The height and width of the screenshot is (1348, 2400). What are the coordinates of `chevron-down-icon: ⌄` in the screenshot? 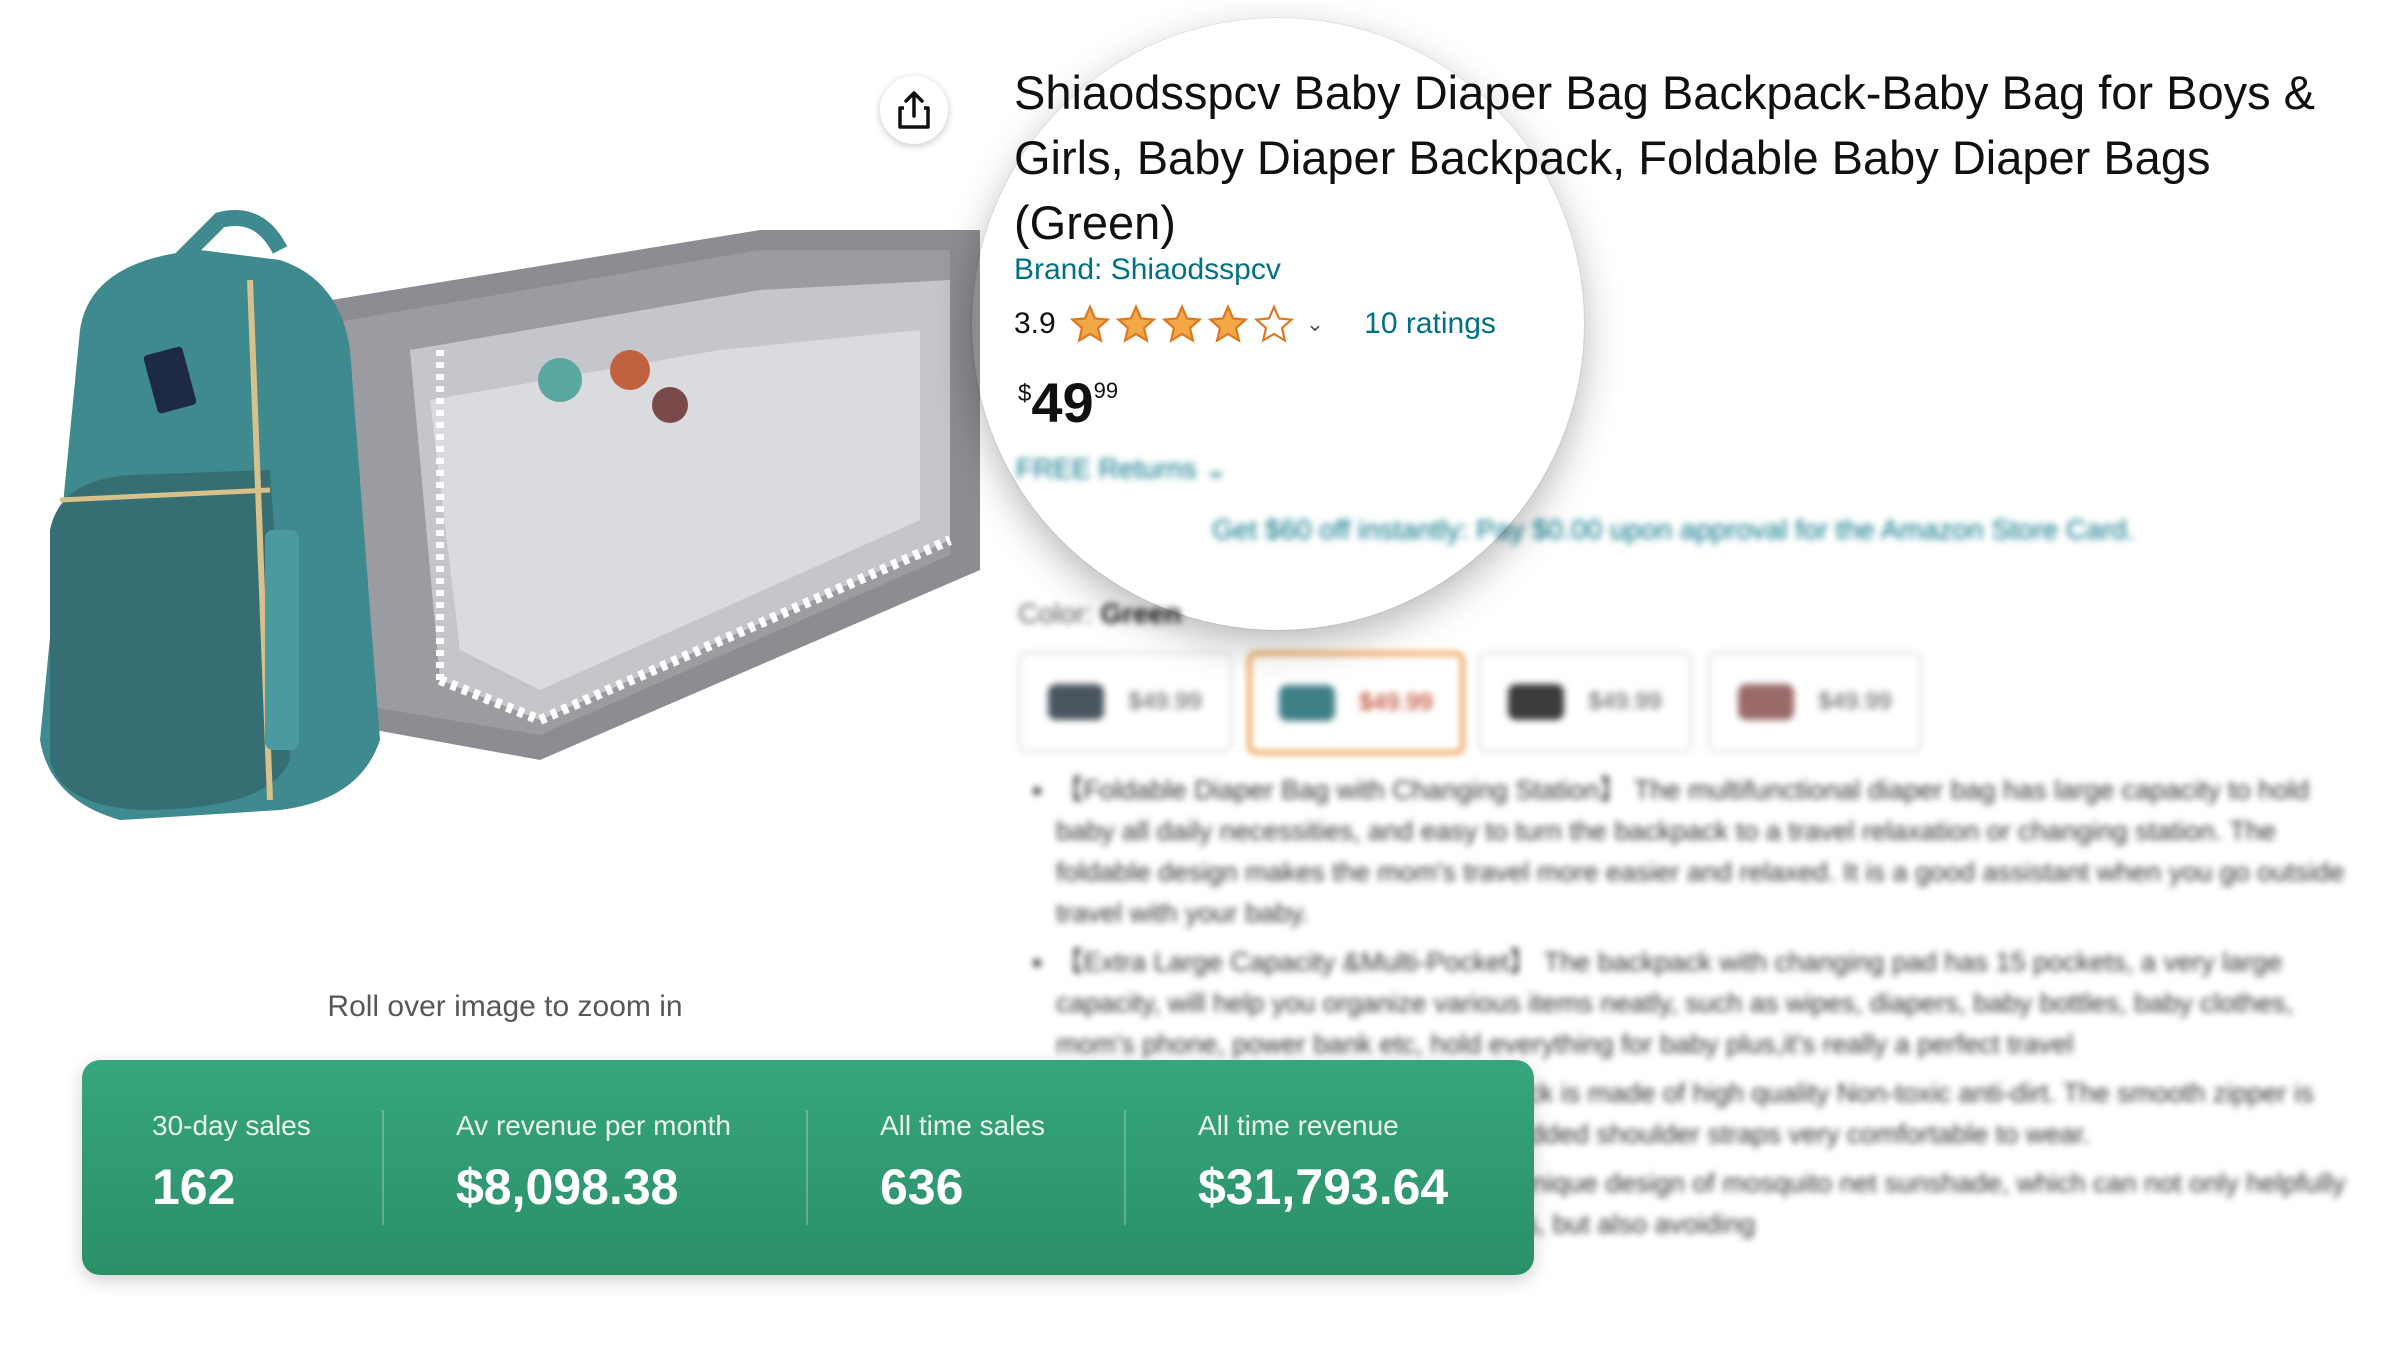 It's located at (1315, 324).